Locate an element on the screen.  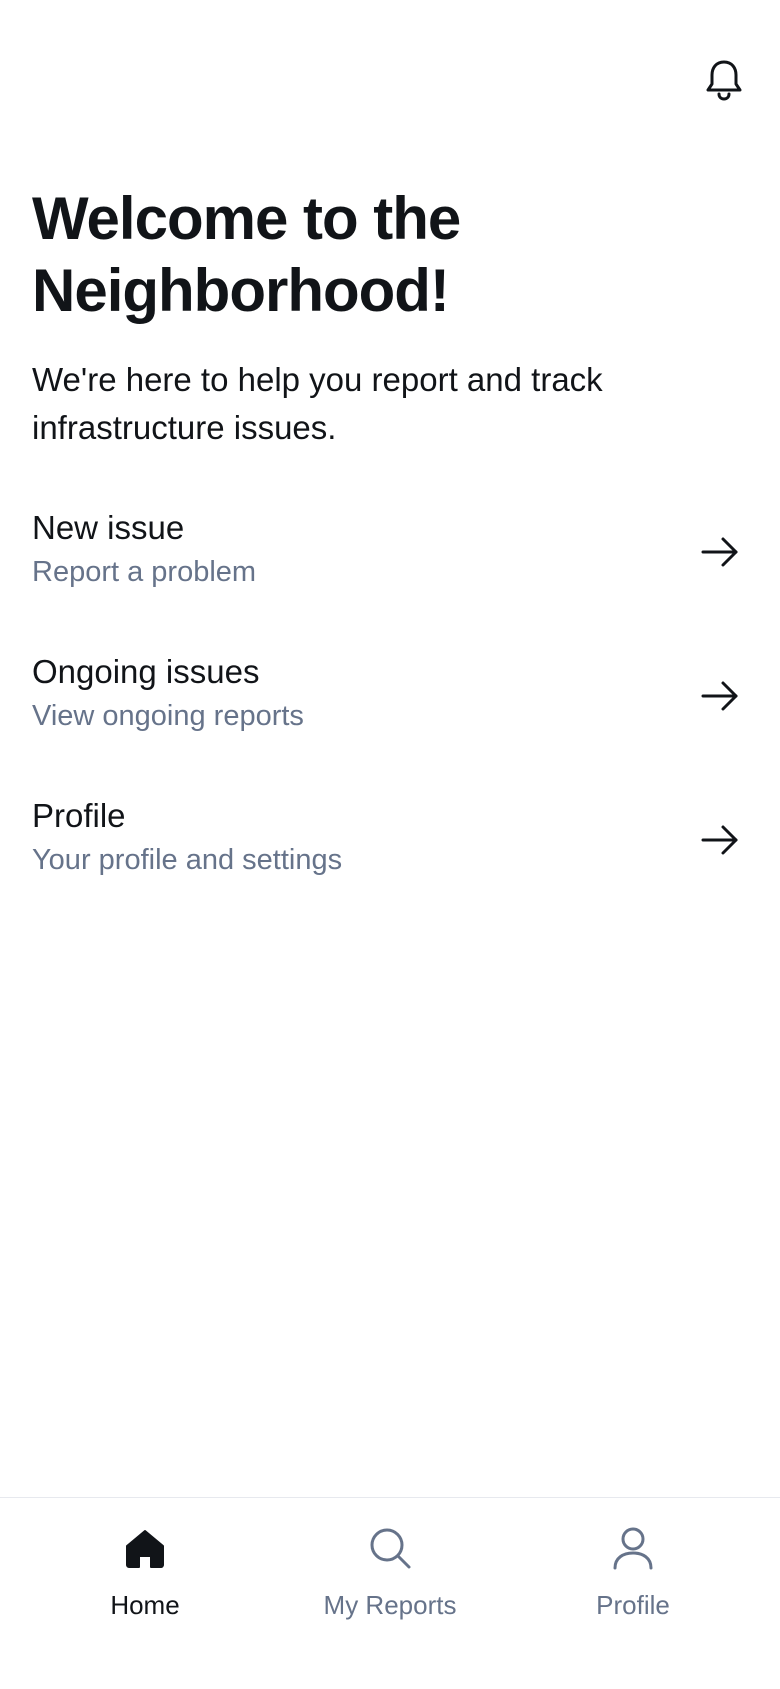
tab-label: Profile is located at coordinates (633, 1605).